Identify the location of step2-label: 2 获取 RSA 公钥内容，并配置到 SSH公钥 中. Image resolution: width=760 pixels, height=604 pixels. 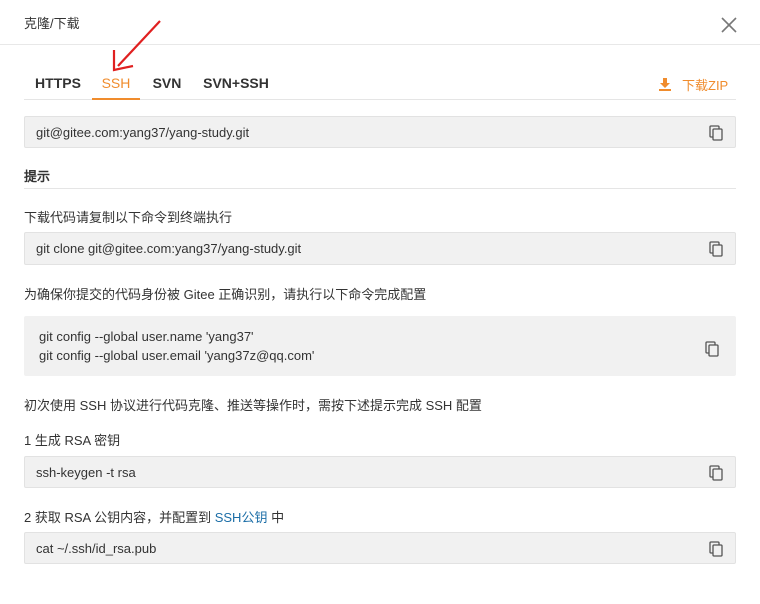
(154, 516).